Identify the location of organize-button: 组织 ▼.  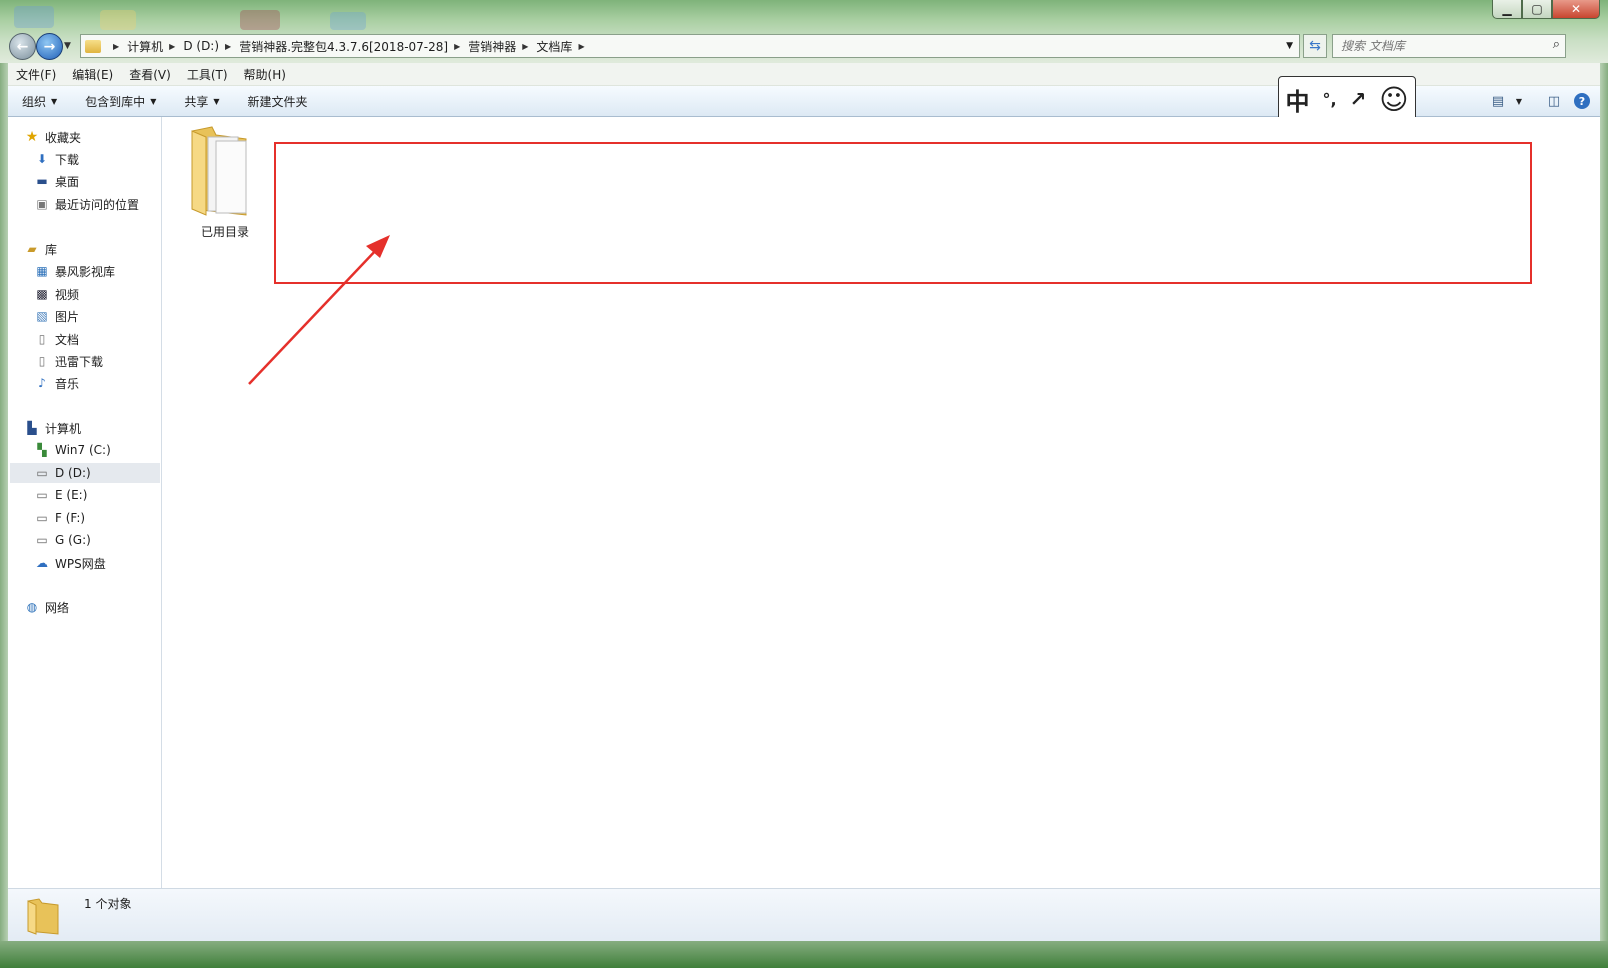
(39, 101).